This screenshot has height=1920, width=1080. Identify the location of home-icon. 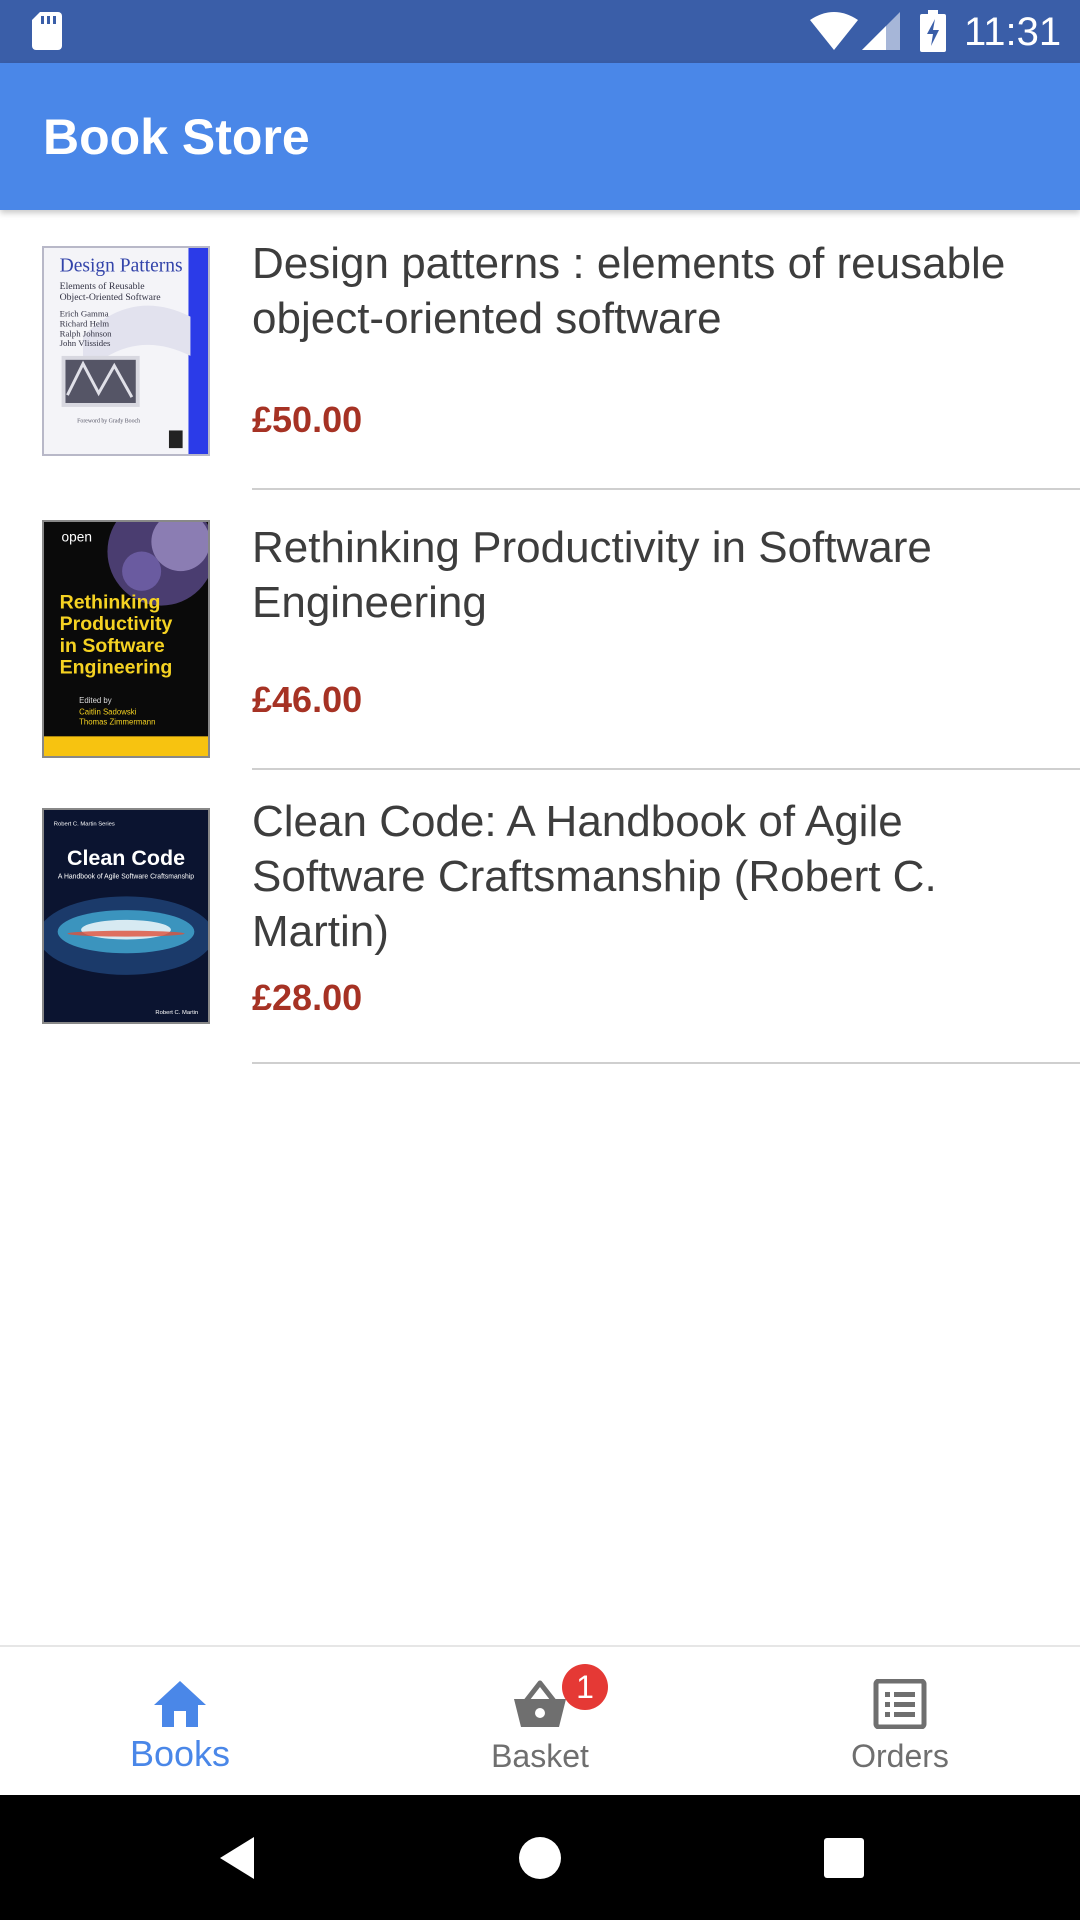
(180, 1704).